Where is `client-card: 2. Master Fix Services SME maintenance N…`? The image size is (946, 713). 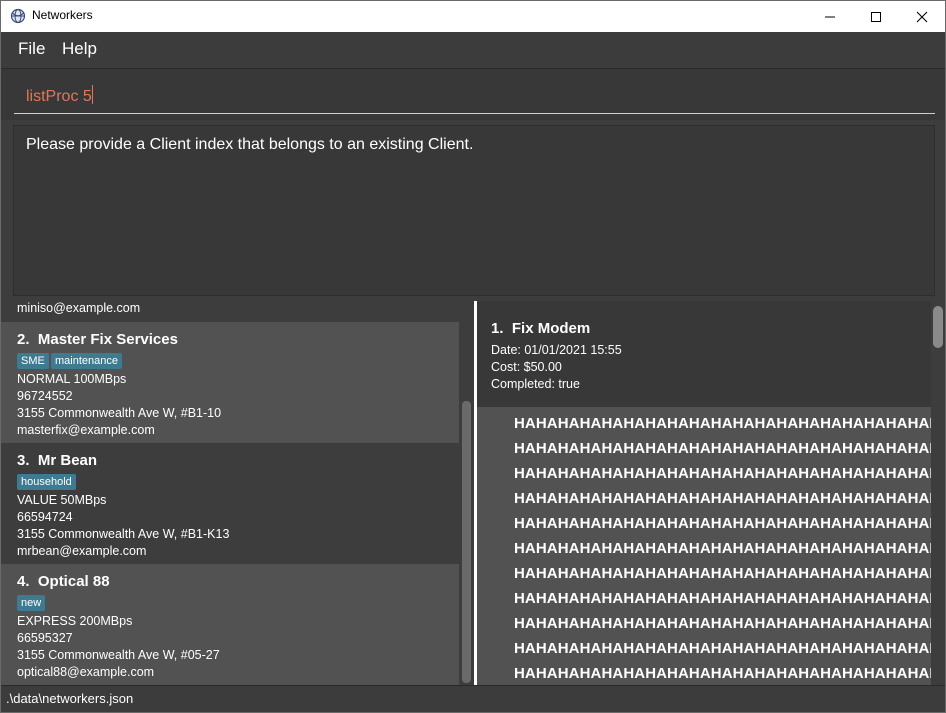 client-card: 2. Master Fix Services SME maintenance N… is located at coordinates (230, 382).